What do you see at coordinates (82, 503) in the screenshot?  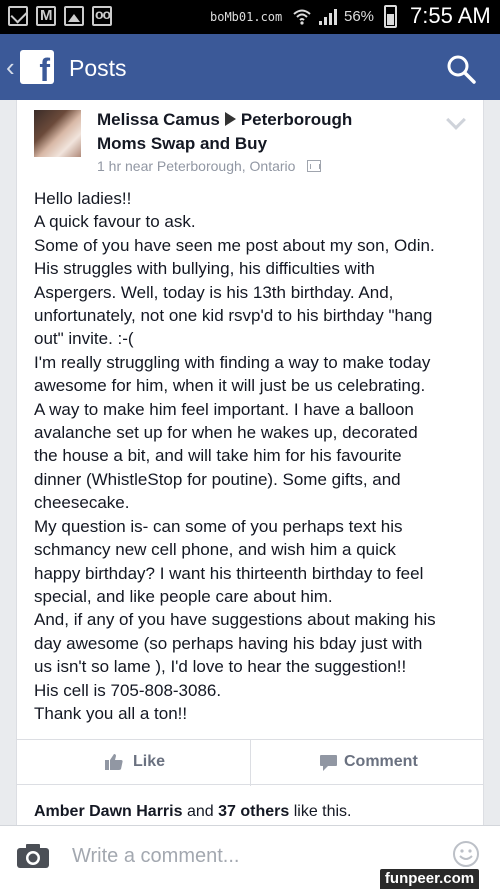 I see `post-line: cheesecake.` at bounding box center [82, 503].